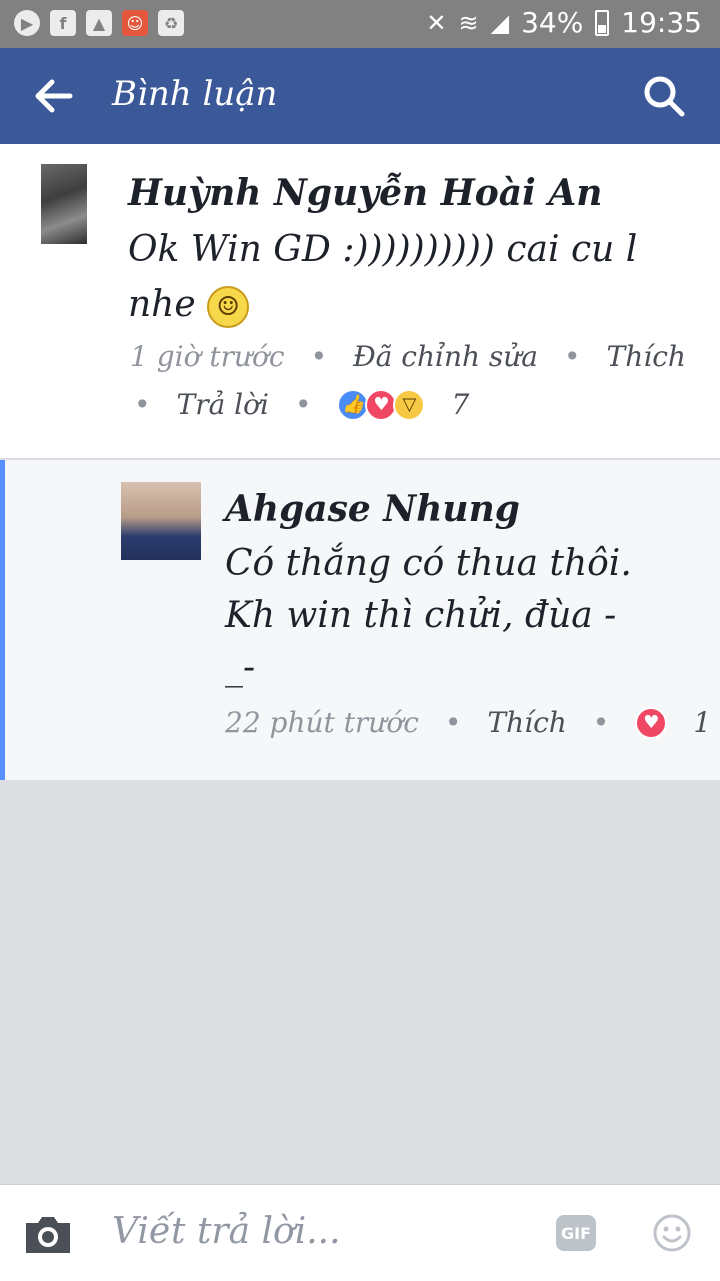  What do you see at coordinates (428, 563) in the screenshot?
I see `reply-text-line-1: Có thắng có thua thôi.` at bounding box center [428, 563].